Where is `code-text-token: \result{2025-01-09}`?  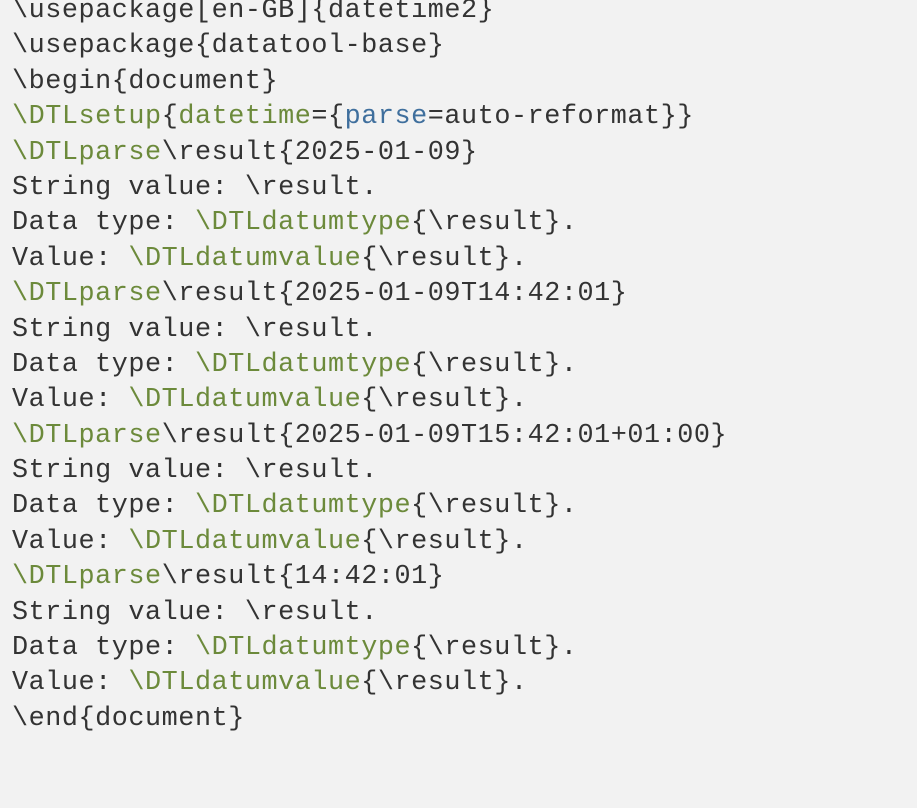
code-text-token: \result{2025-01-09} is located at coordinates (319, 152).